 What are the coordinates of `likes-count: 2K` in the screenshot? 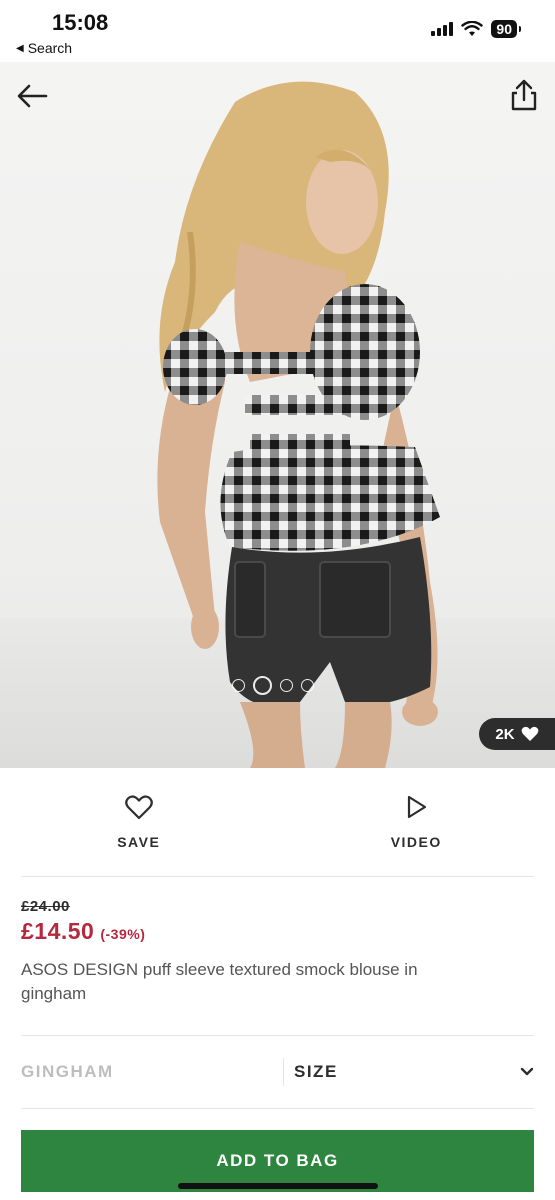 It's located at (505, 734).